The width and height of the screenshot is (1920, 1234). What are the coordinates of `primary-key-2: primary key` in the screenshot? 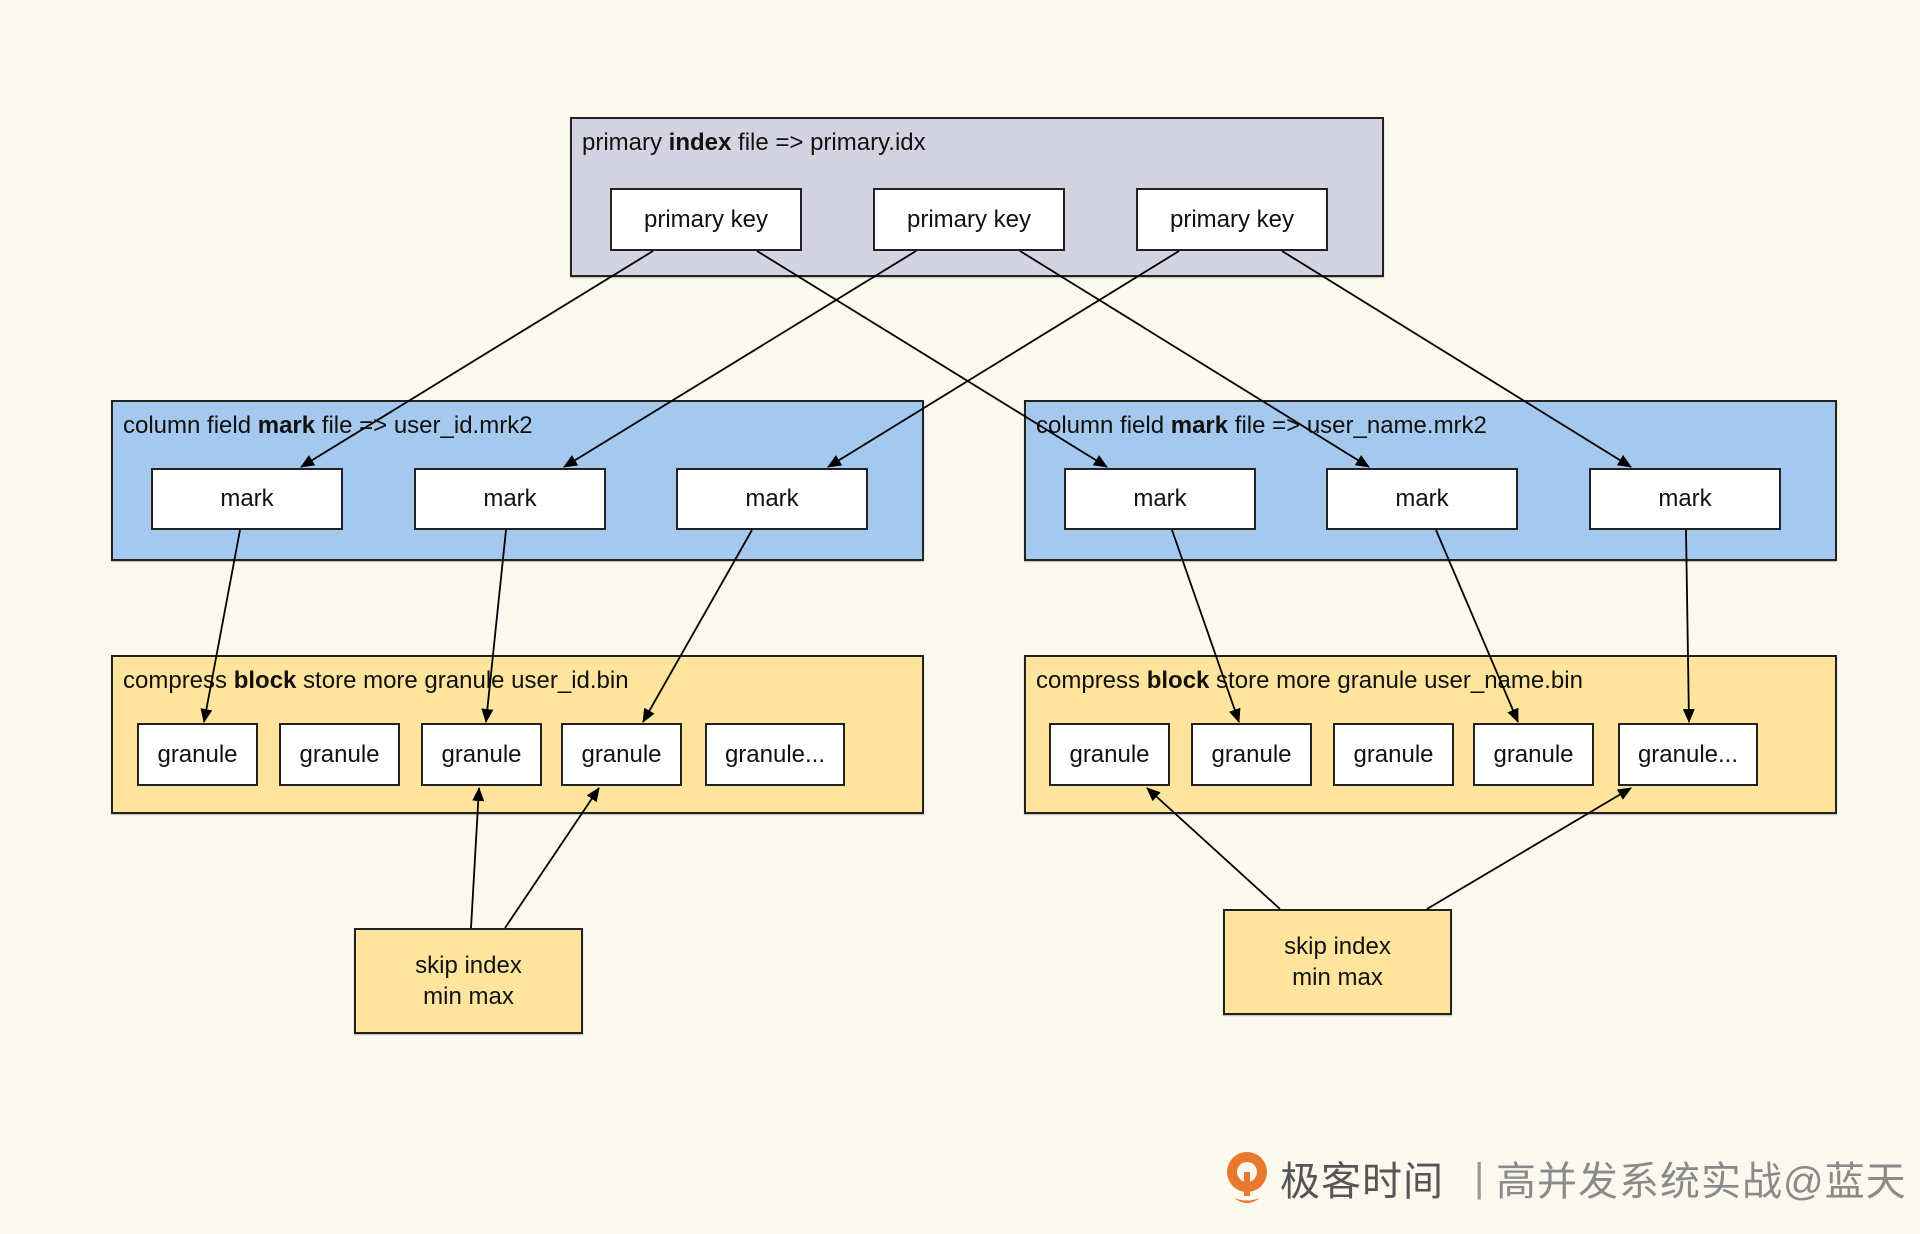 It's located at (969, 219).